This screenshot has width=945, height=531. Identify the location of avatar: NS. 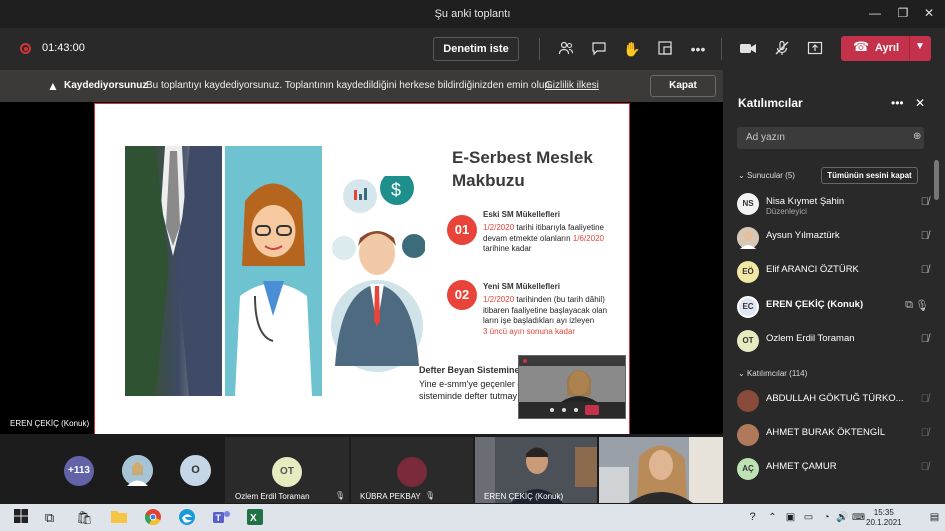
(748, 204).